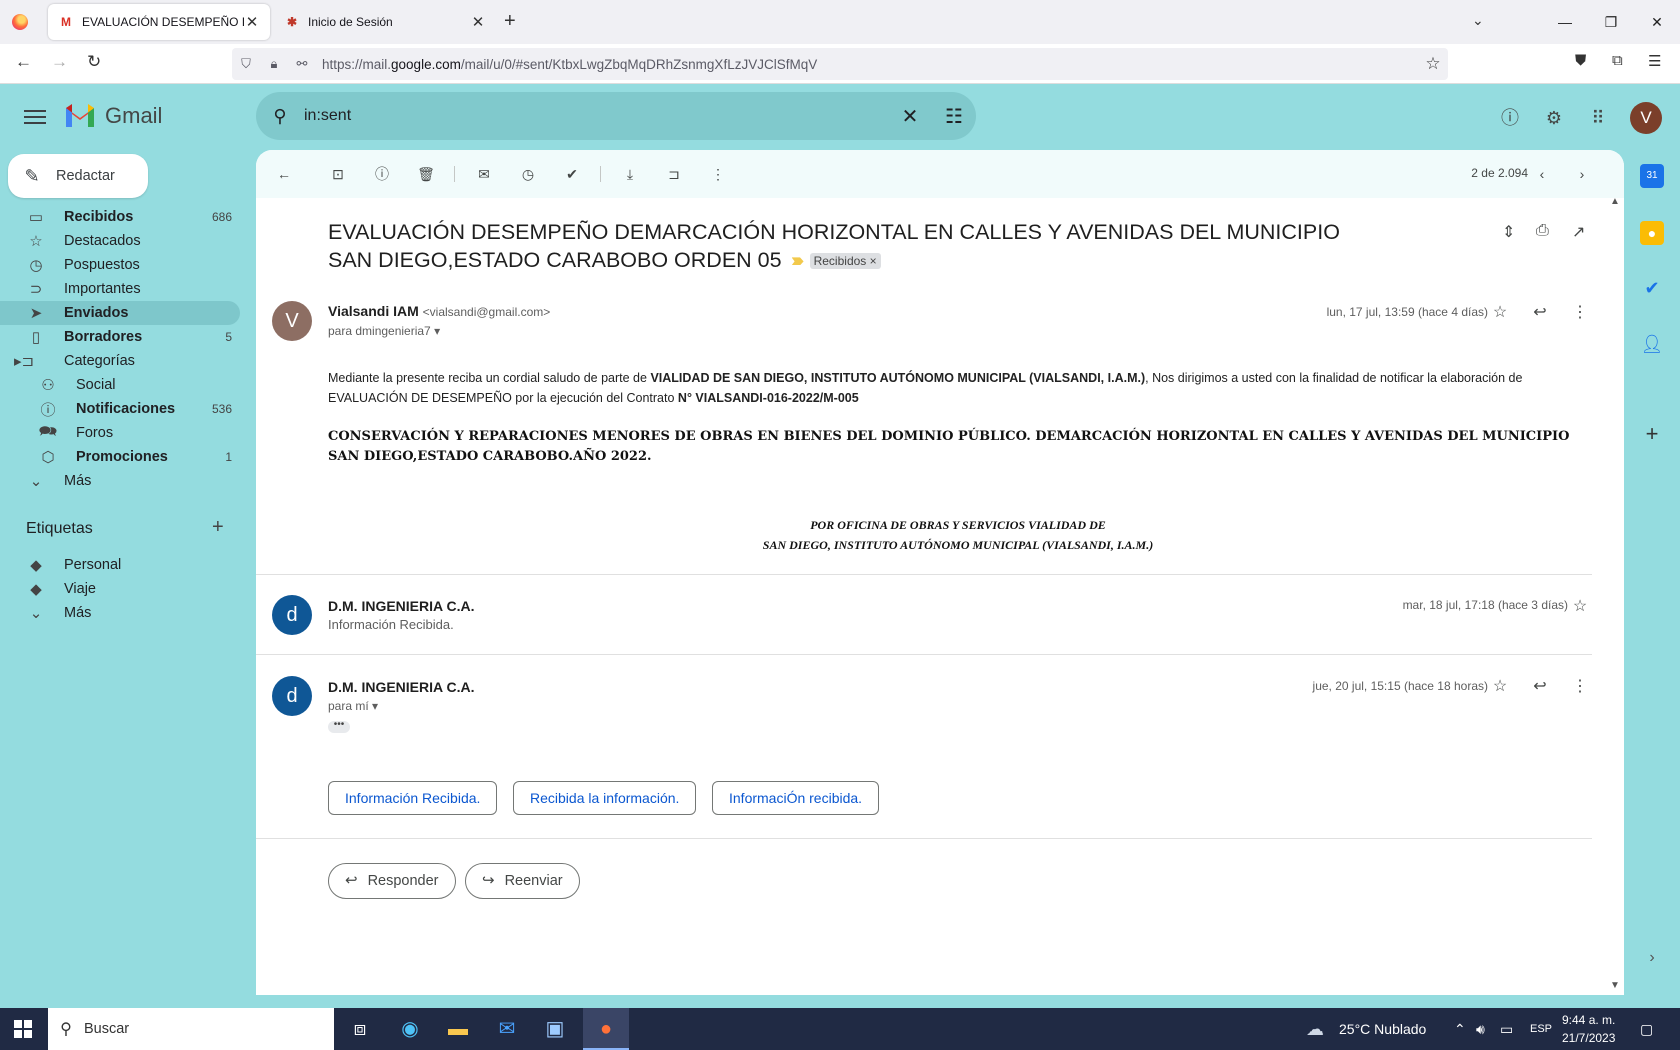  I want to click on newer-icon: ‹, so click(1542, 174).